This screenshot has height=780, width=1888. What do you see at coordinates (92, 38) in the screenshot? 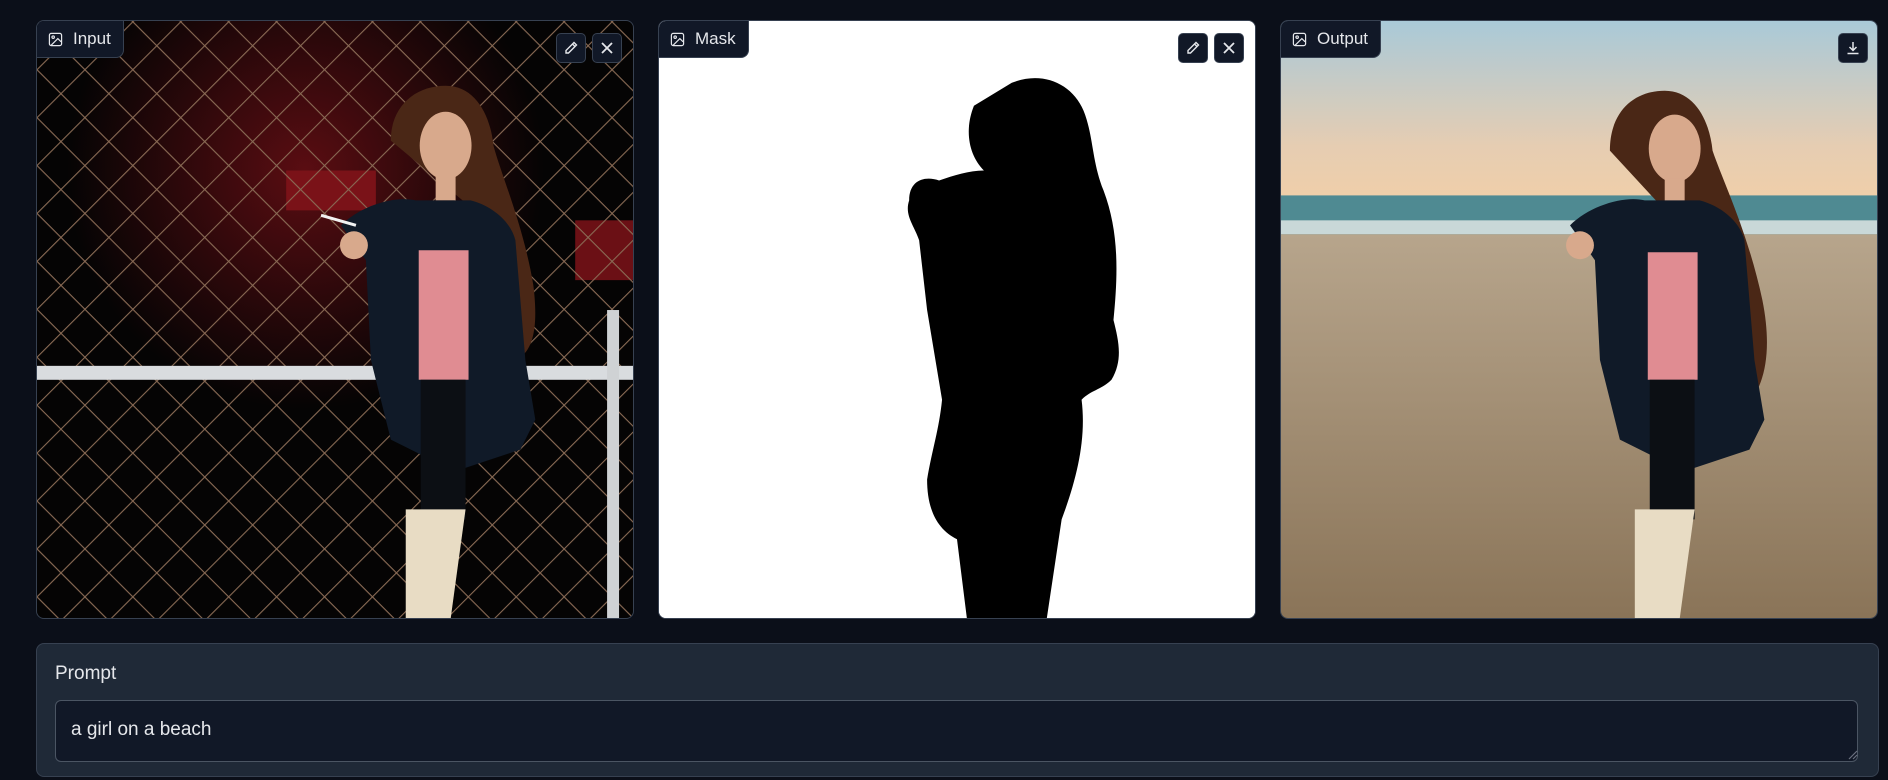
I see `input-label: Input` at bounding box center [92, 38].